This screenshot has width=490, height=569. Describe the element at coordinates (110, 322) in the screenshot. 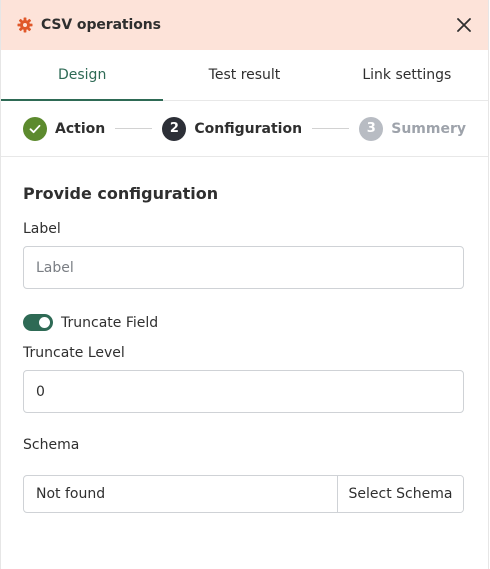

I see `truncate-field-label: Truncate Field` at that location.